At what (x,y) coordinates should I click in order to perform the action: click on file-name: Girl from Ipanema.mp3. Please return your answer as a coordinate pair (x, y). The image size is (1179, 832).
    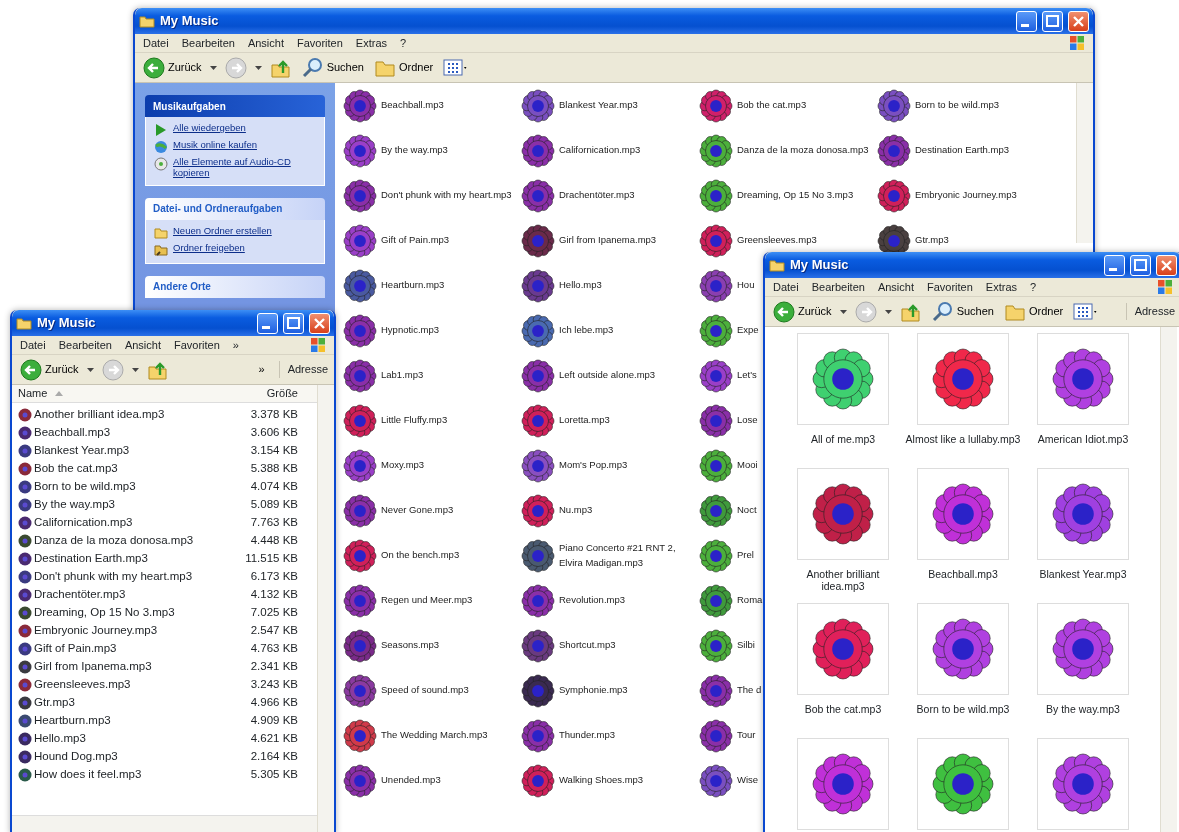
    Looking at the image, I should click on (93, 667).